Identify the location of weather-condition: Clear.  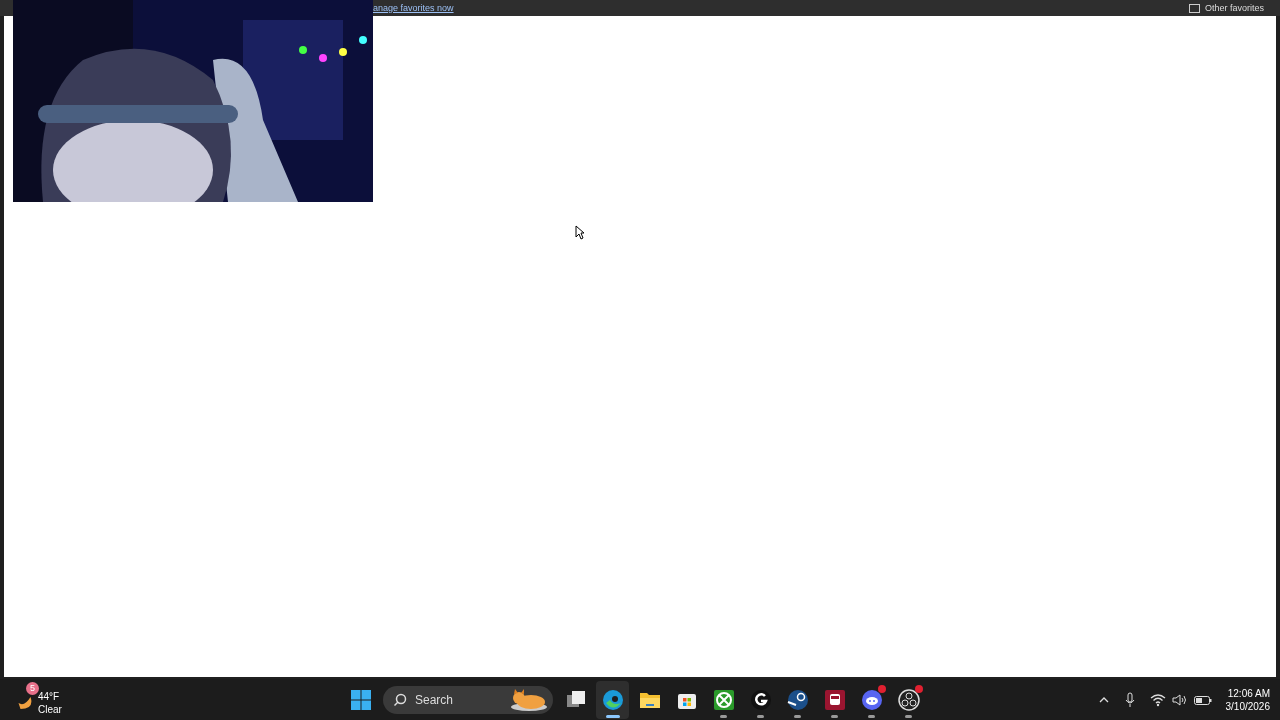
(50, 709).